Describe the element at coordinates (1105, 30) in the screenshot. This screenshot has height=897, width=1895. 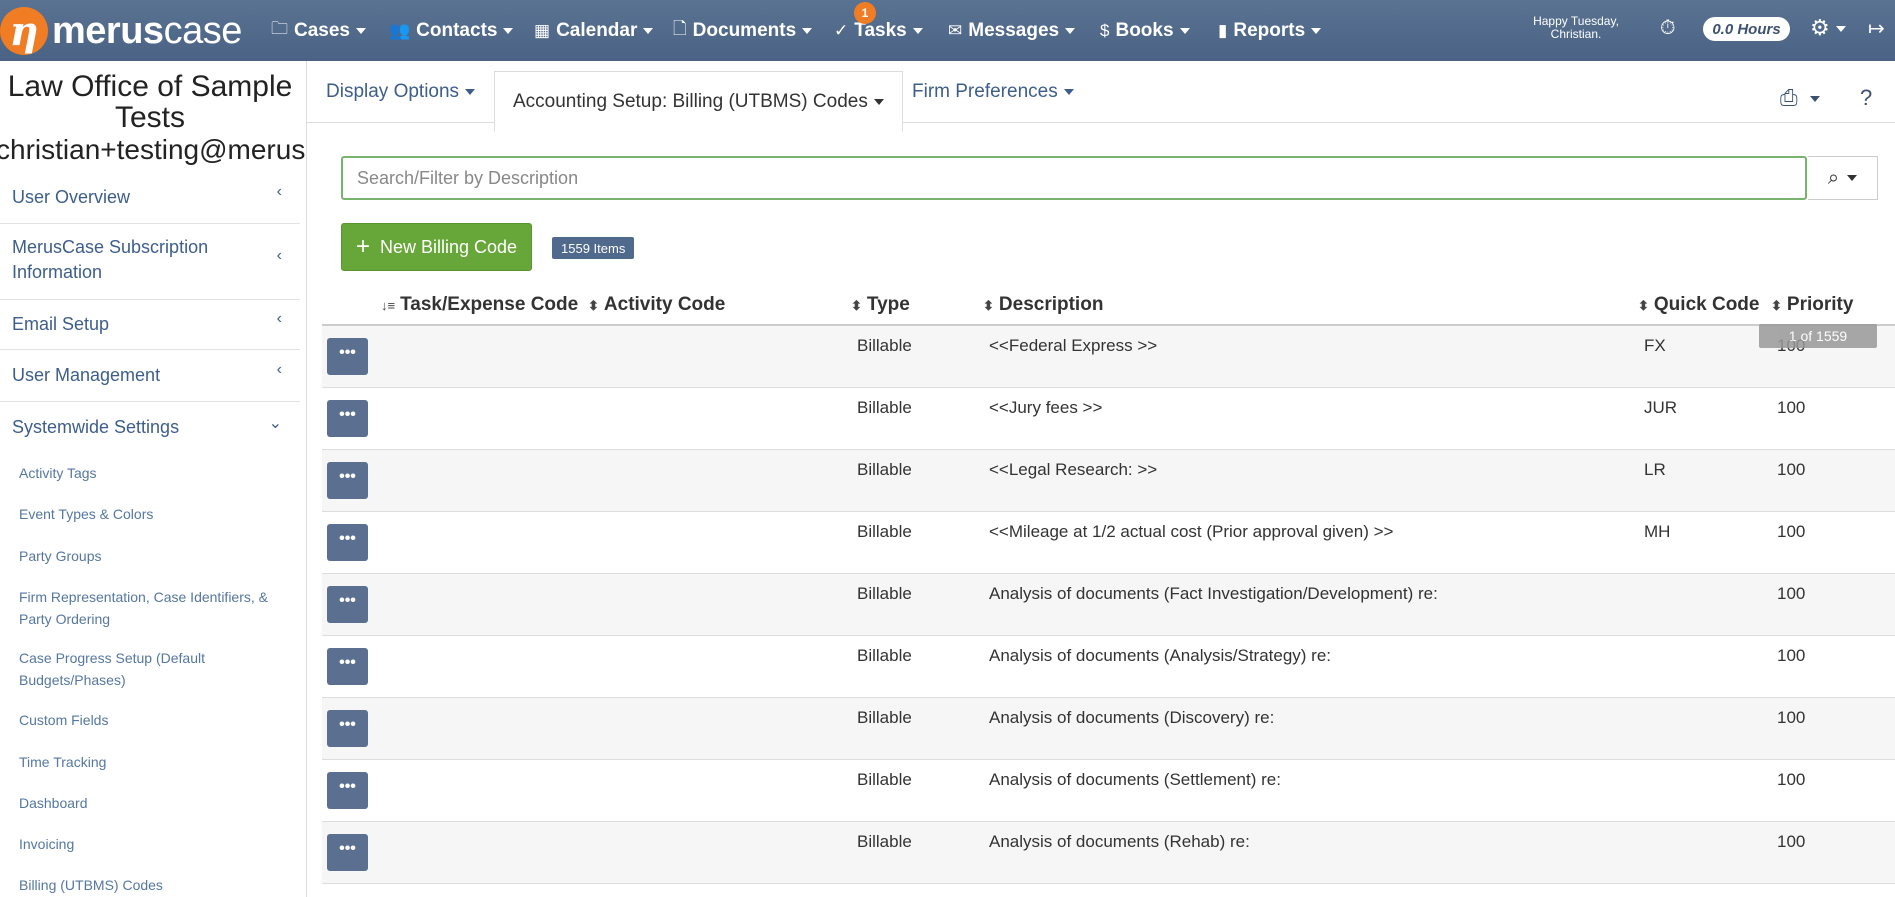
I see `dollar-circle-icon: $` at that location.